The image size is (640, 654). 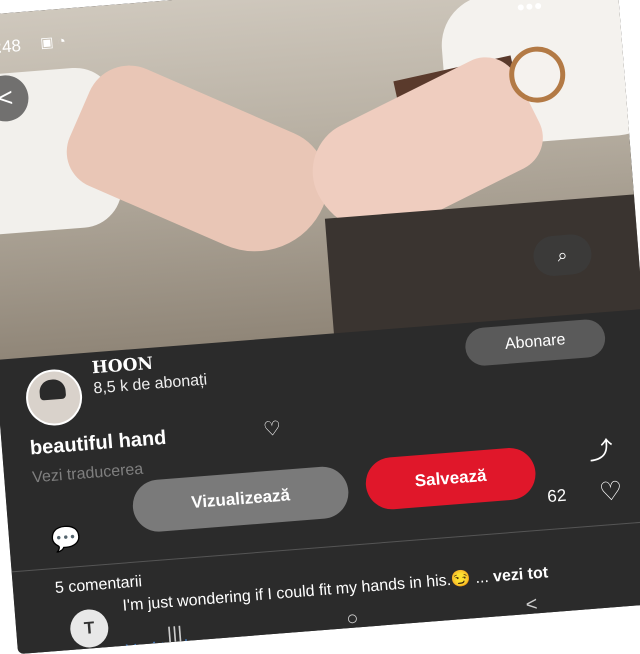 I want to click on comment-icon: 💬, so click(x=66, y=539).